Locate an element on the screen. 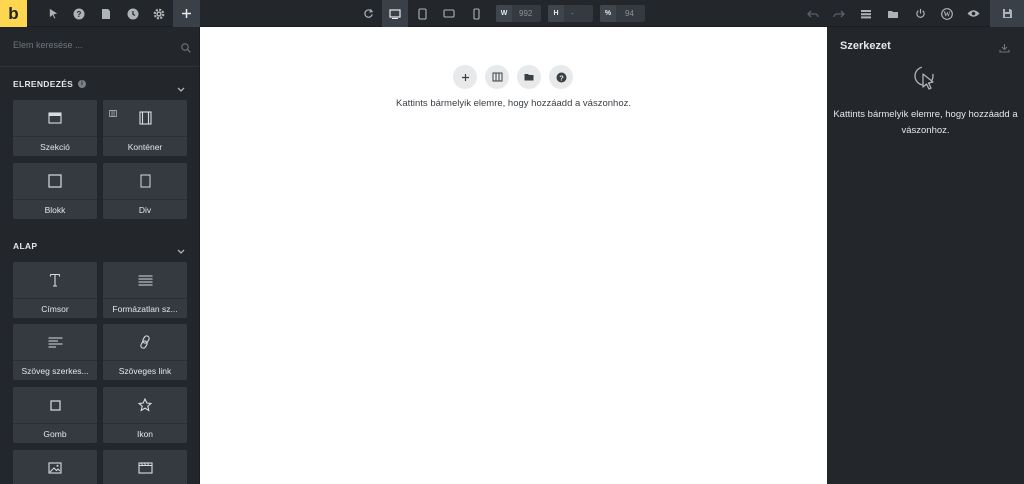  info-icon: i is located at coordinates (82, 84).